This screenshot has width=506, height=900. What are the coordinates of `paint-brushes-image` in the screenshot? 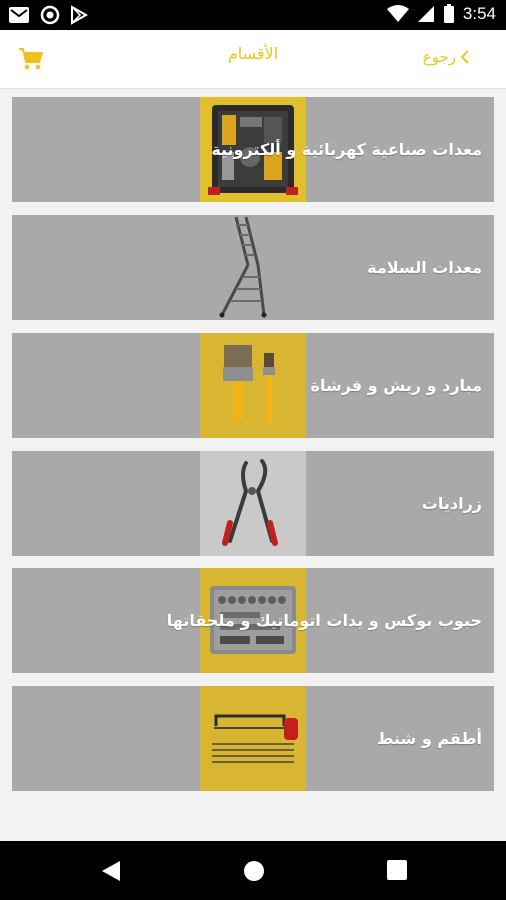 It's located at (253, 385).